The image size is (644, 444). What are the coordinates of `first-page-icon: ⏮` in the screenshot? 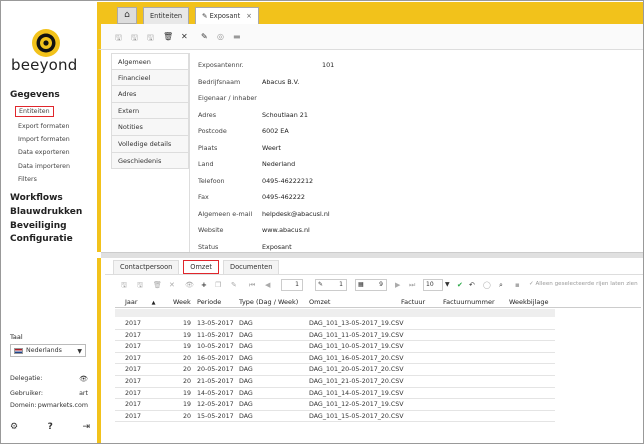 It's located at (252, 285).